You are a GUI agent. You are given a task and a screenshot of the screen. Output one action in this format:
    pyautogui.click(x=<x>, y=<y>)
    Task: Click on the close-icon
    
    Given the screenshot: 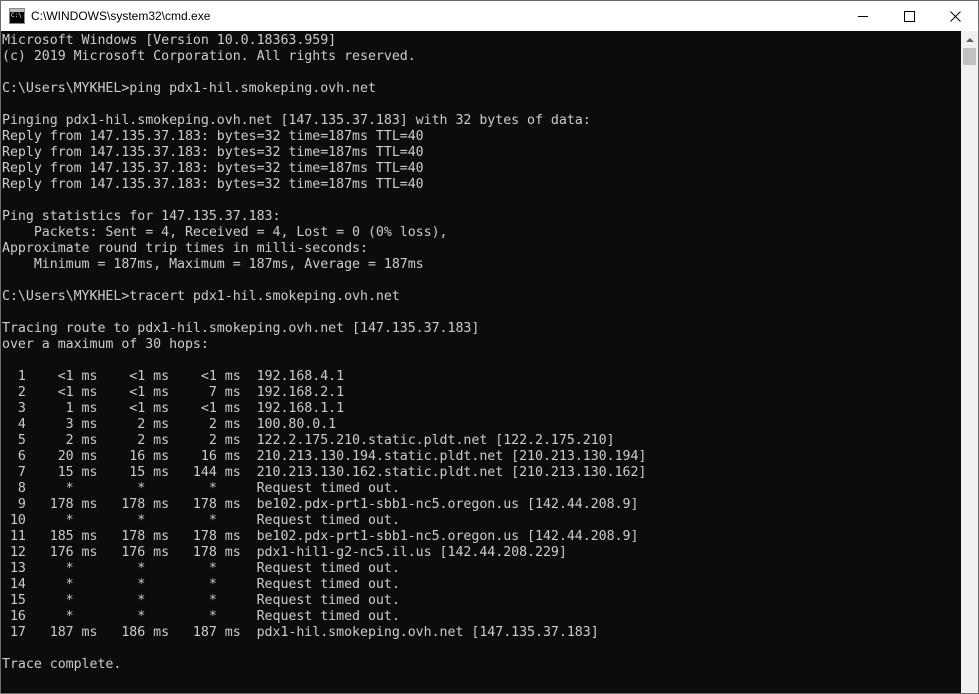 What is the action you would take?
    pyautogui.click(x=955, y=16)
    